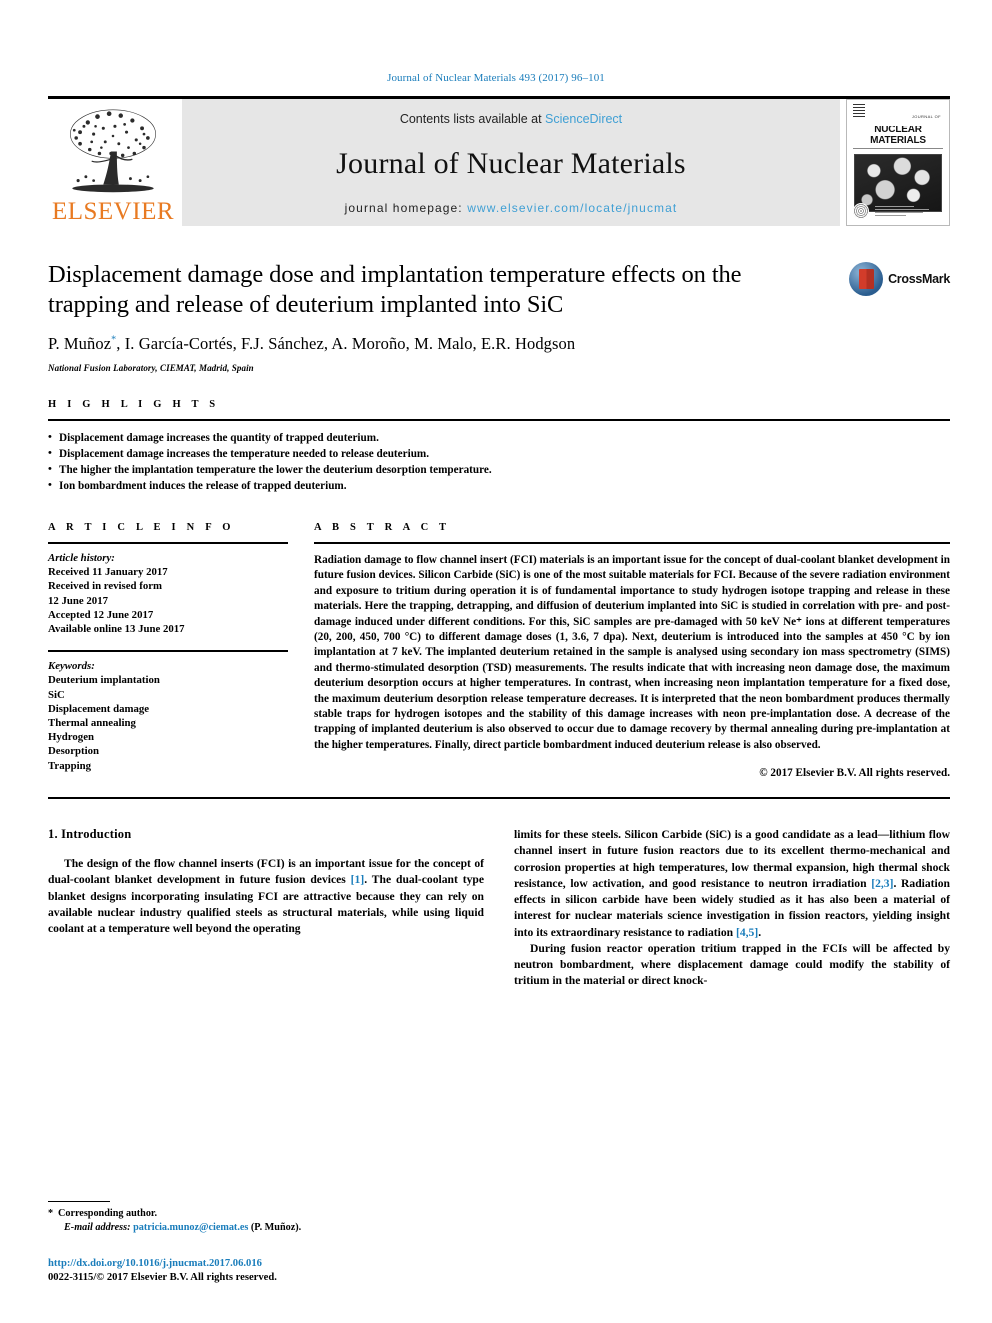  Describe the element at coordinates (882, 883) in the screenshot. I see `citation-ref-2-3: [2,3]` at that location.